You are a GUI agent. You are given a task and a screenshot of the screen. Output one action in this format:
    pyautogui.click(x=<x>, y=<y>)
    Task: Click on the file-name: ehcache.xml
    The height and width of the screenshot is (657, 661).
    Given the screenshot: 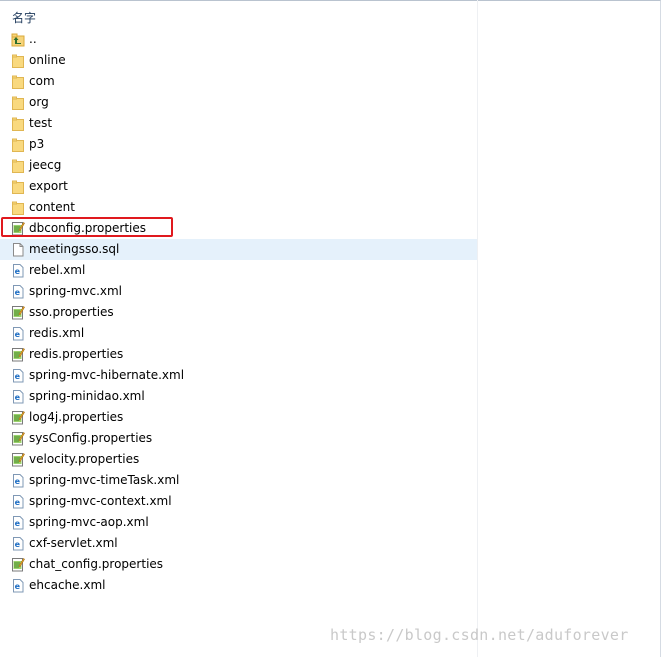 What is the action you would take?
    pyautogui.click(x=67, y=585)
    